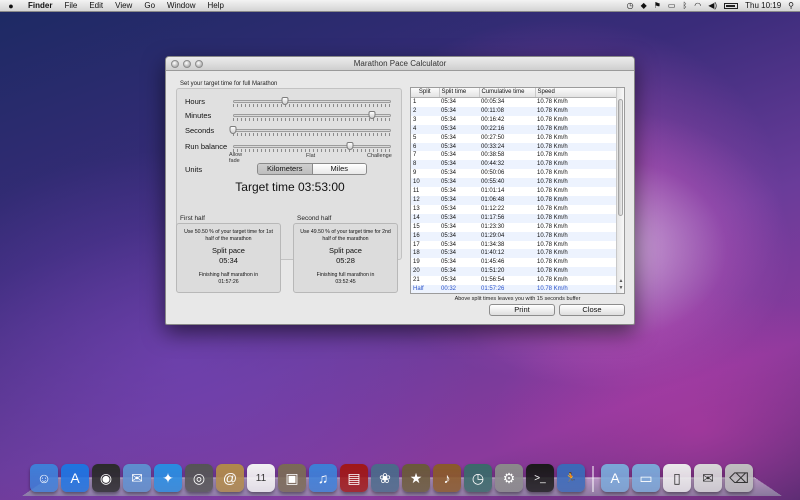 This screenshot has width=800, height=500. What do you see at coordinates (312, 147) in the screenshot?
I see `run-balance-slider` at bounding box center [312, 147].